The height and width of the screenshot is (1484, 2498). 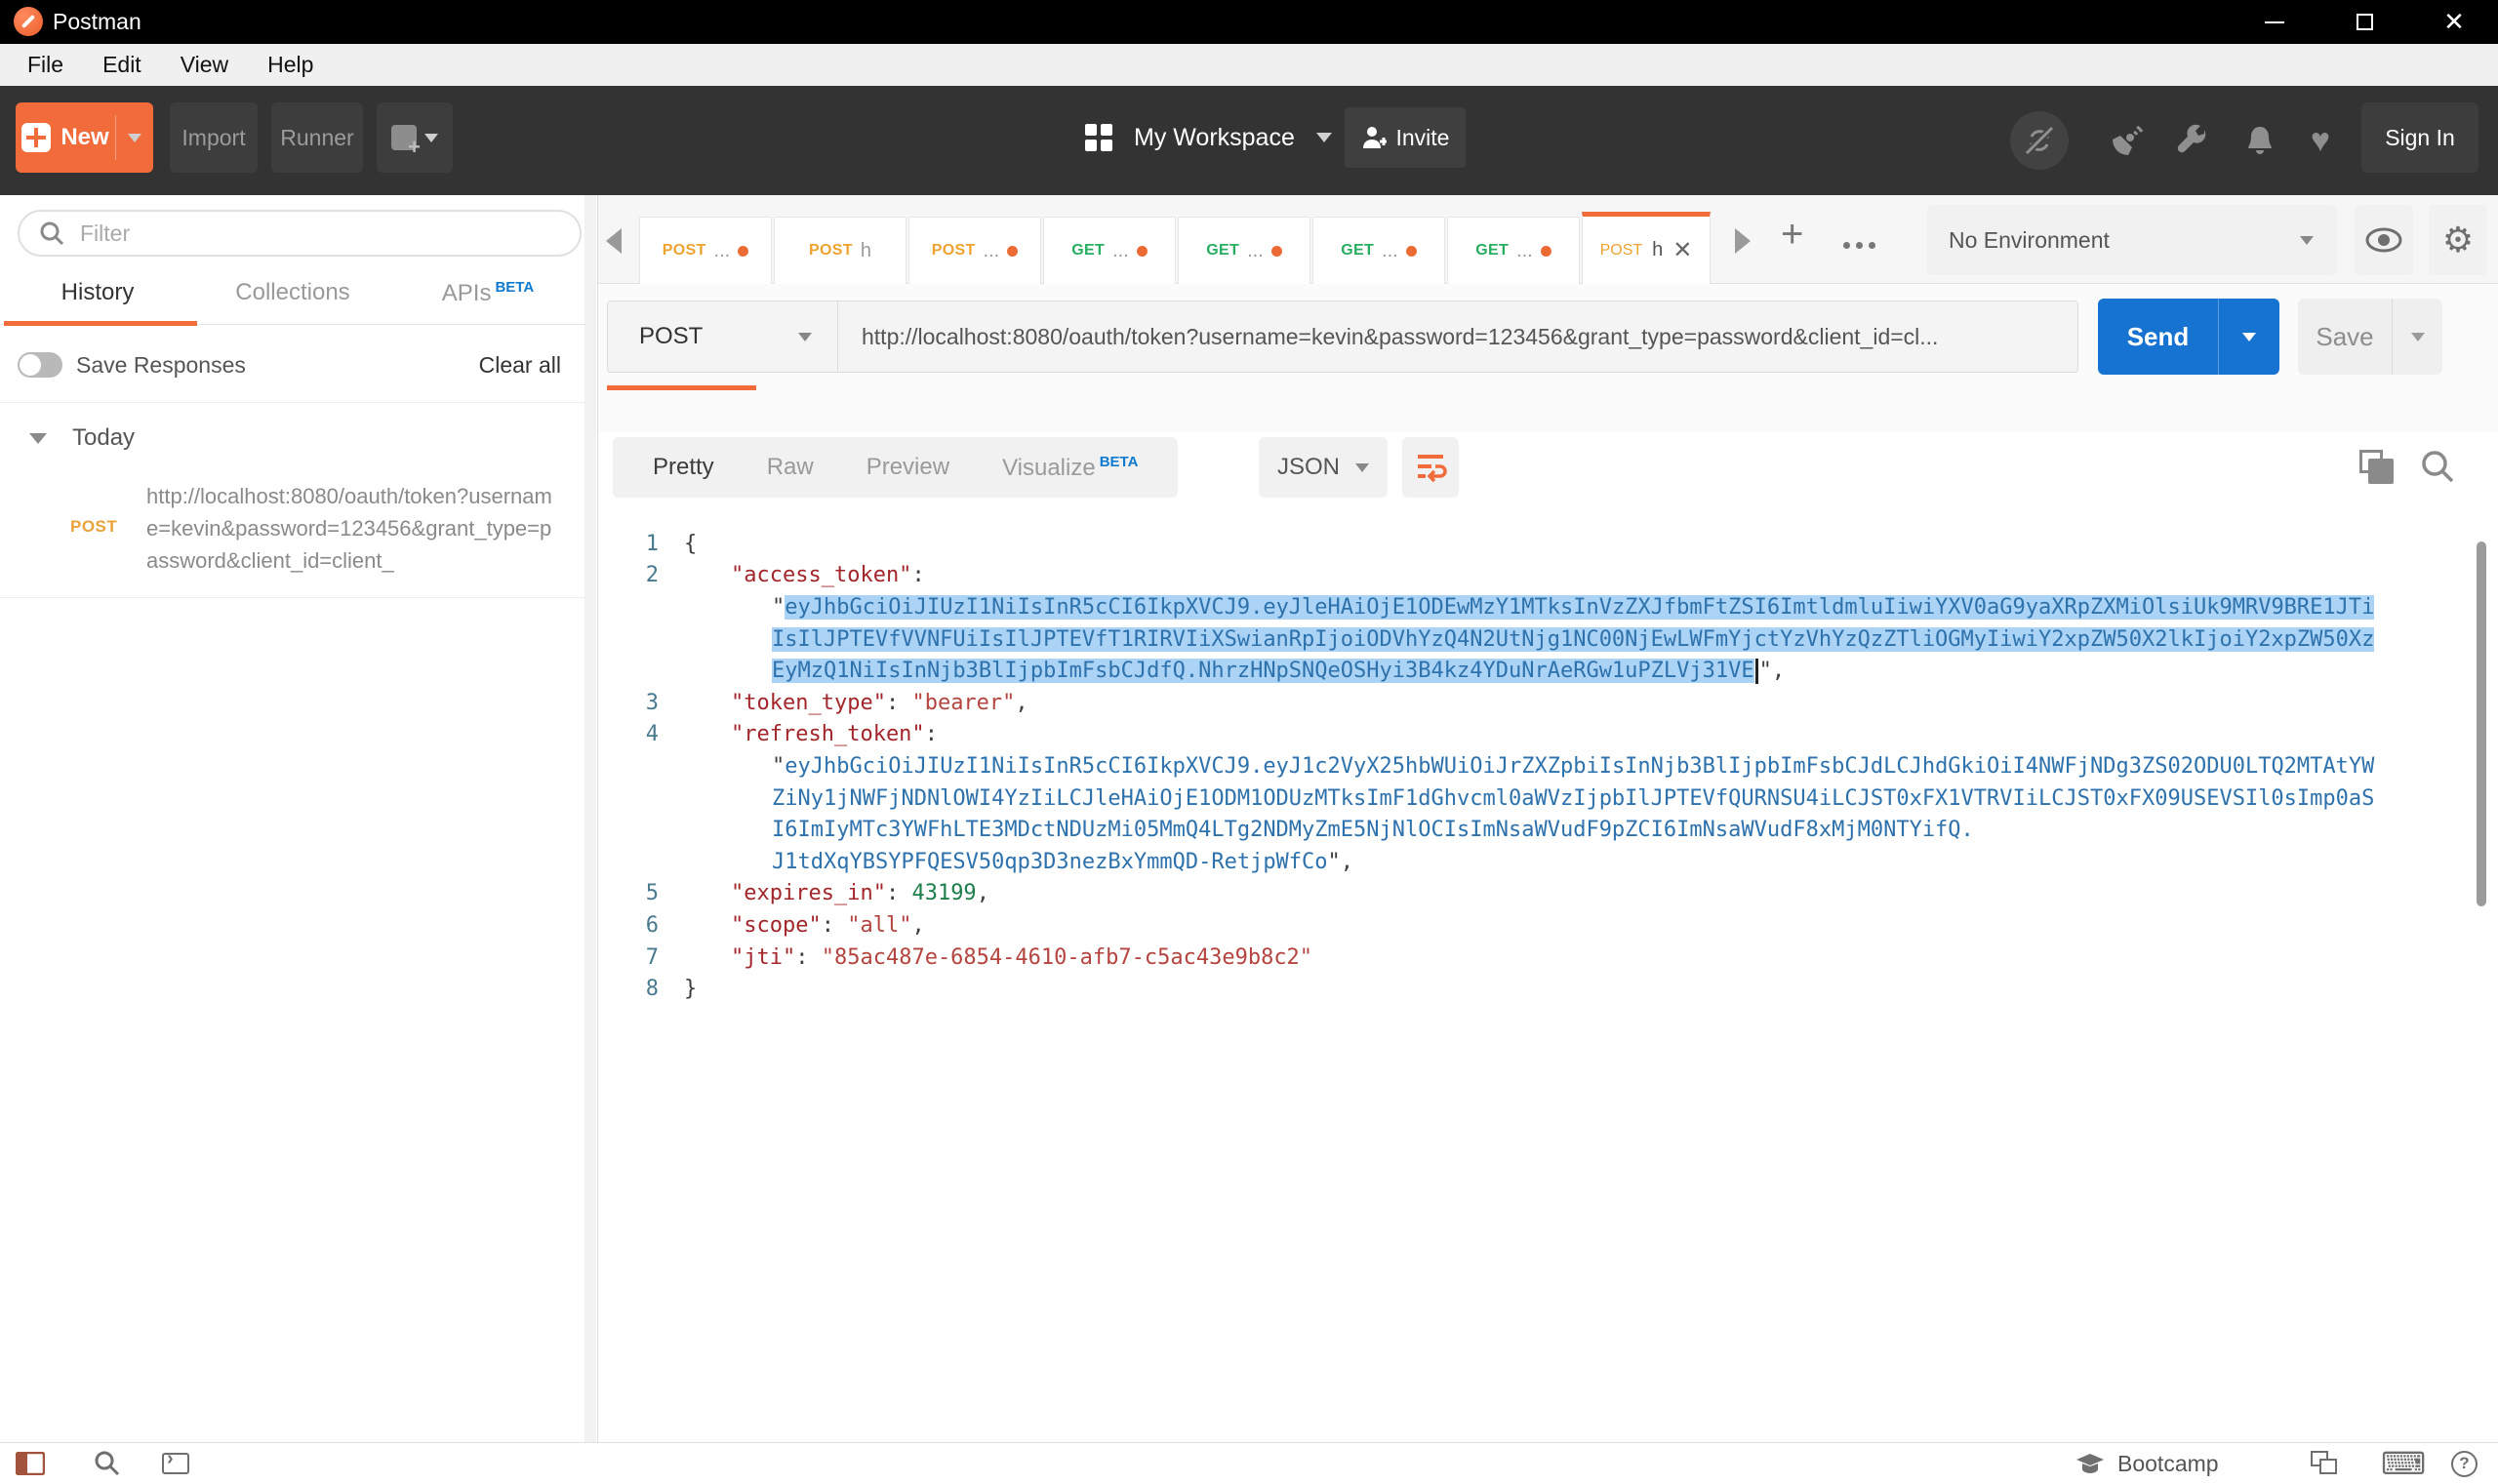 I want to click on scroll-tabs-right-icon, so click(x=1743, y=241).